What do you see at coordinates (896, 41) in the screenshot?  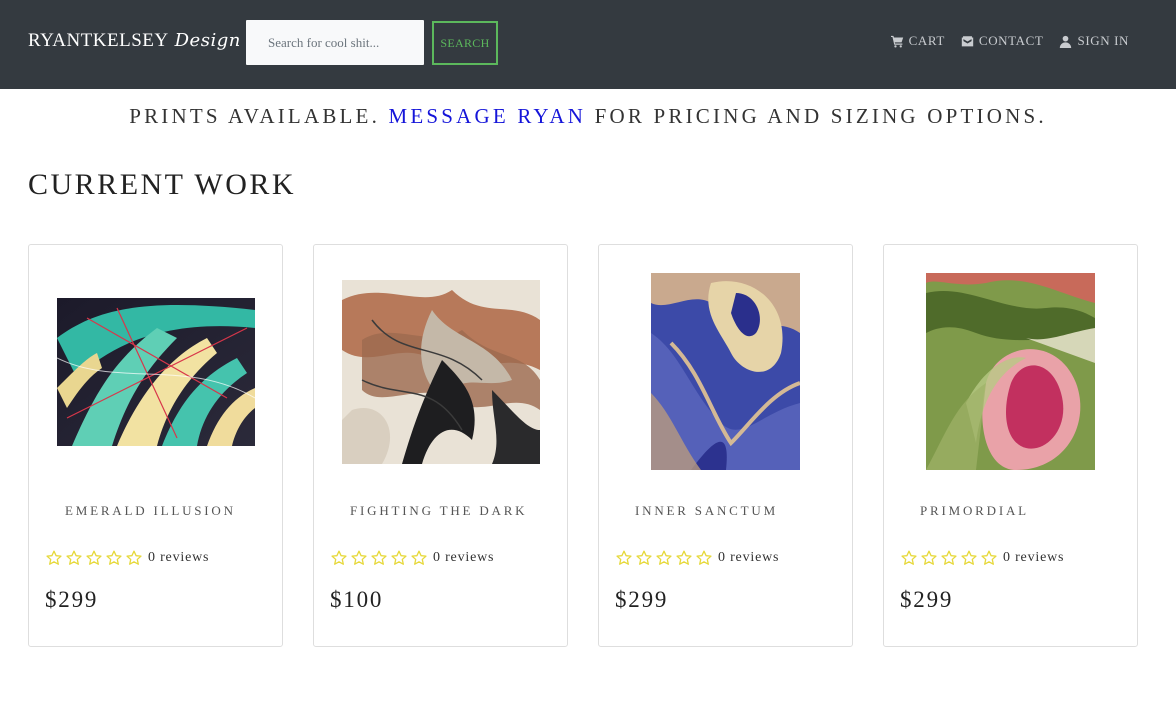 I see `cart-icon` at bounding box center [896, 41].